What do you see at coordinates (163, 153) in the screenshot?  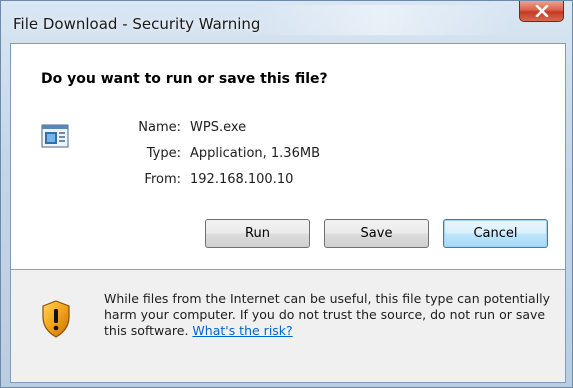 I see `type-label: Type:` at bounding box center [163, 153].